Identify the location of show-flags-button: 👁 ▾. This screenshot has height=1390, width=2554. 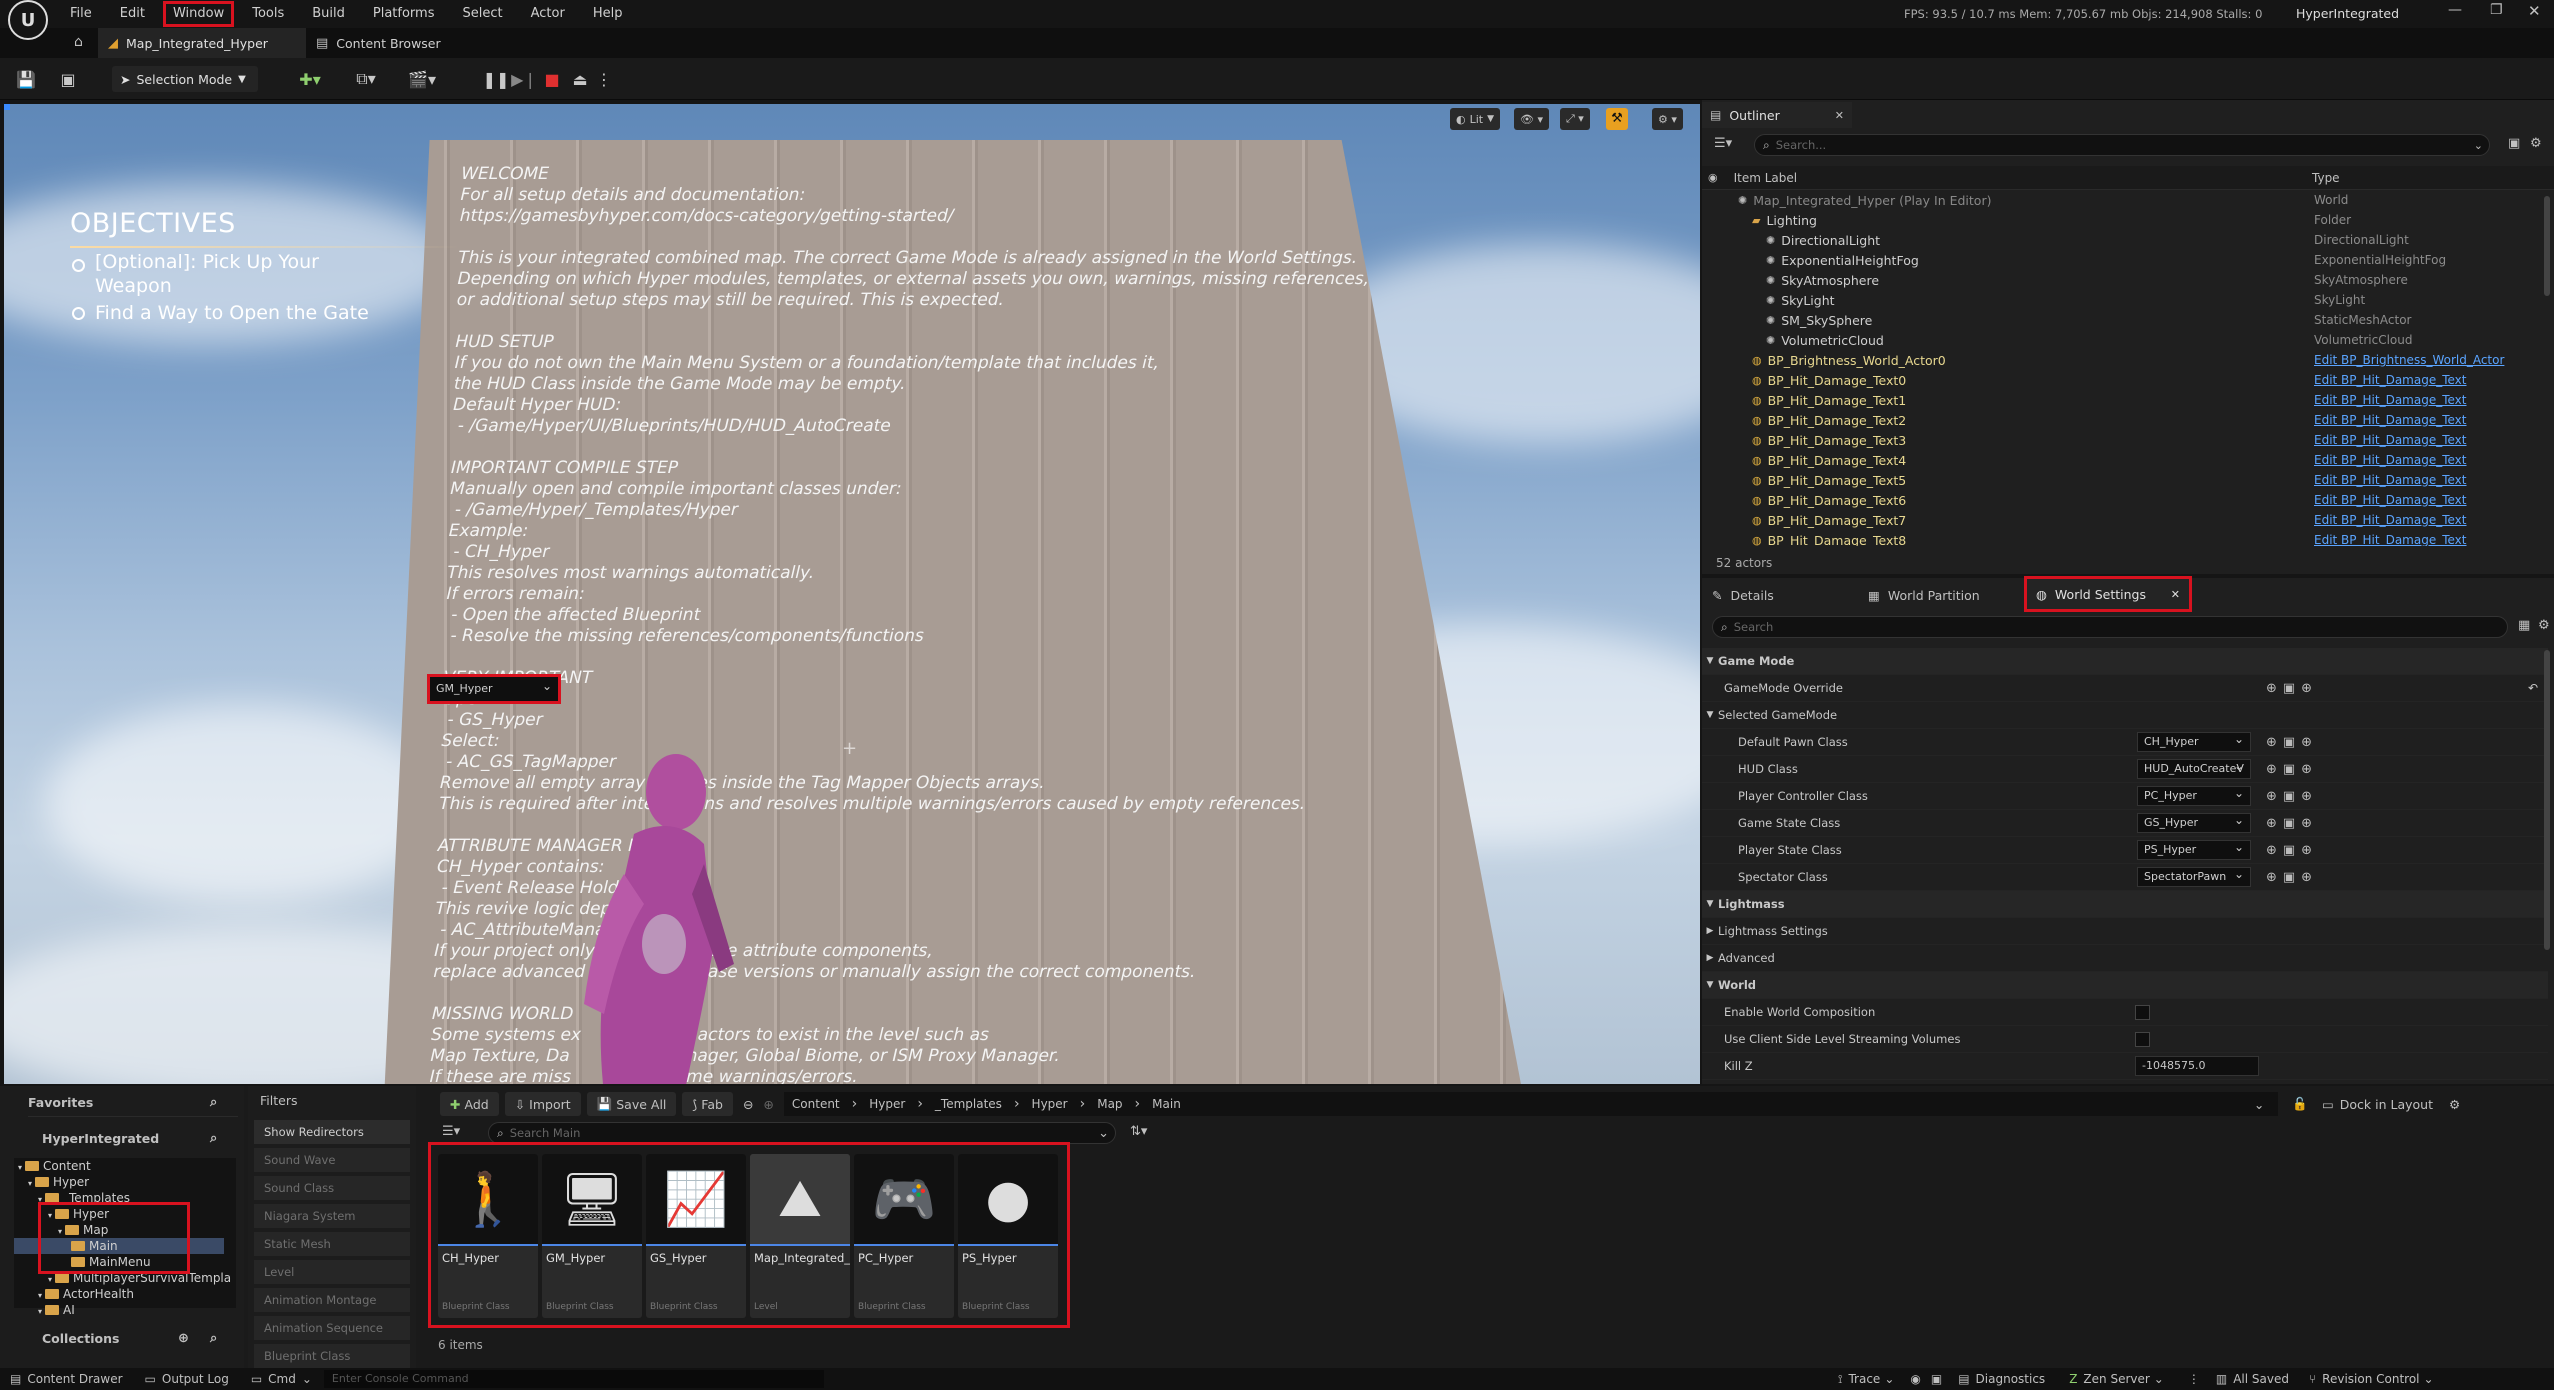
(1531, 119).